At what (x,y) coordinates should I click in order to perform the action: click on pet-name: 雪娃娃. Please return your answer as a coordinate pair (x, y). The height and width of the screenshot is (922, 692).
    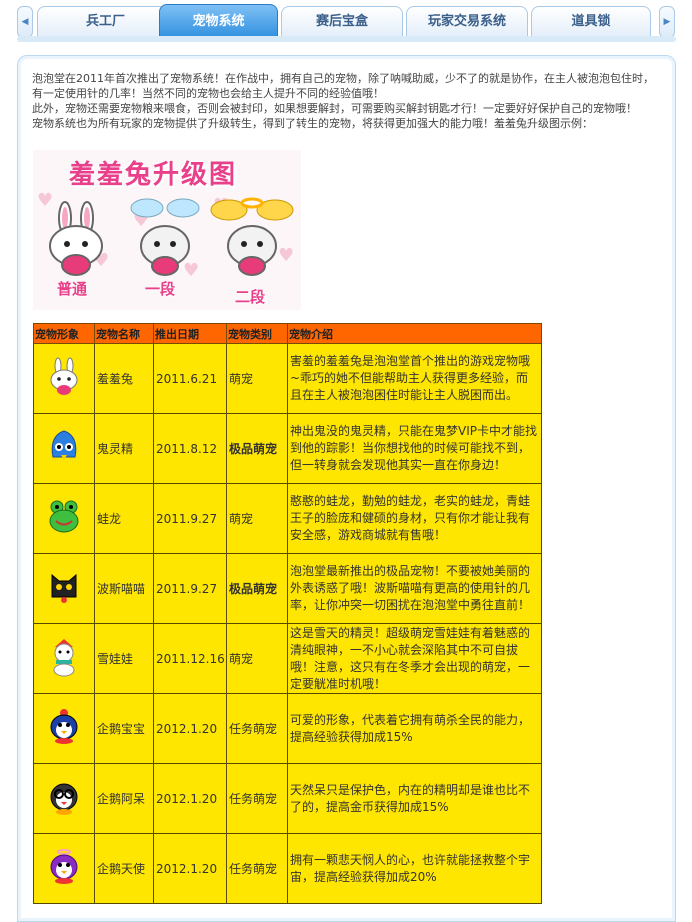
    Looking at the image, I should click on (124, 658).